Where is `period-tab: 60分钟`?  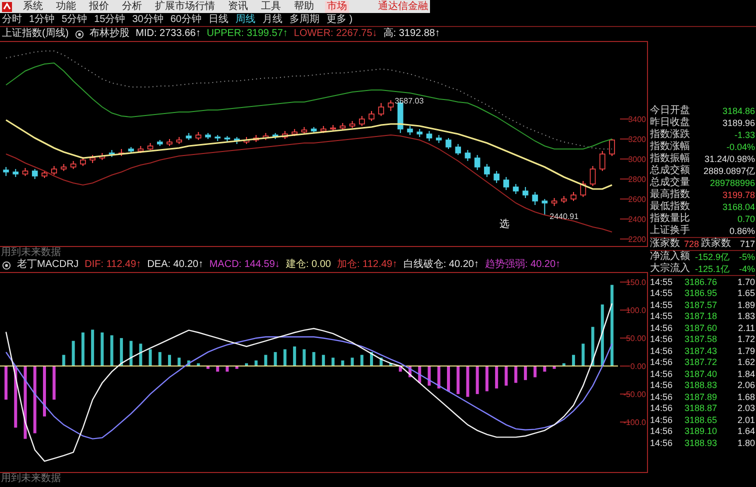
period-tab: 60分钟 is located at coordinates (186, 20).